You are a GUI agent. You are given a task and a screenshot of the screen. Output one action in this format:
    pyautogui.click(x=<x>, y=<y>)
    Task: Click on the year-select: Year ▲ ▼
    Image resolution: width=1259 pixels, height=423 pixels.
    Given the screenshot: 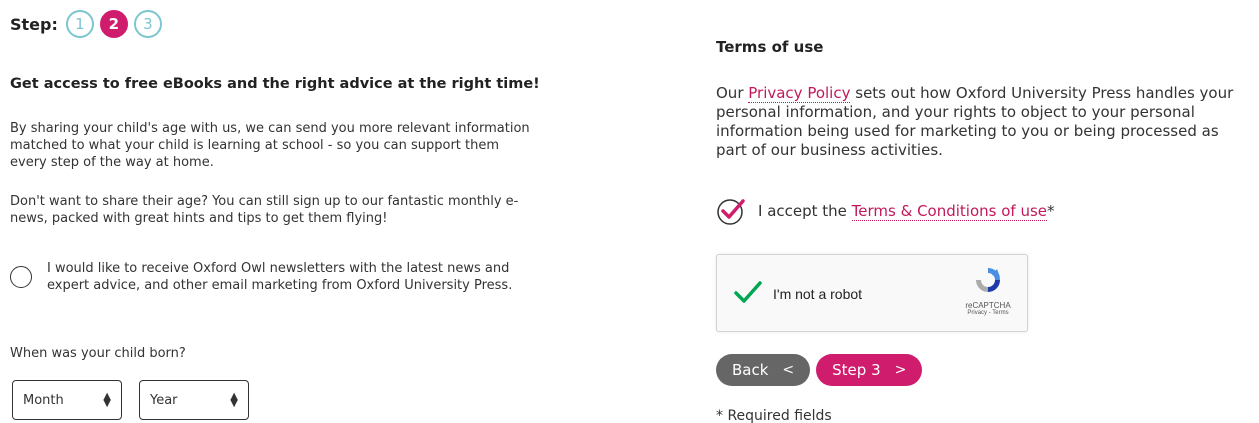 What is the action you would take?
    pyautogui.click(x=194, y=400)
    